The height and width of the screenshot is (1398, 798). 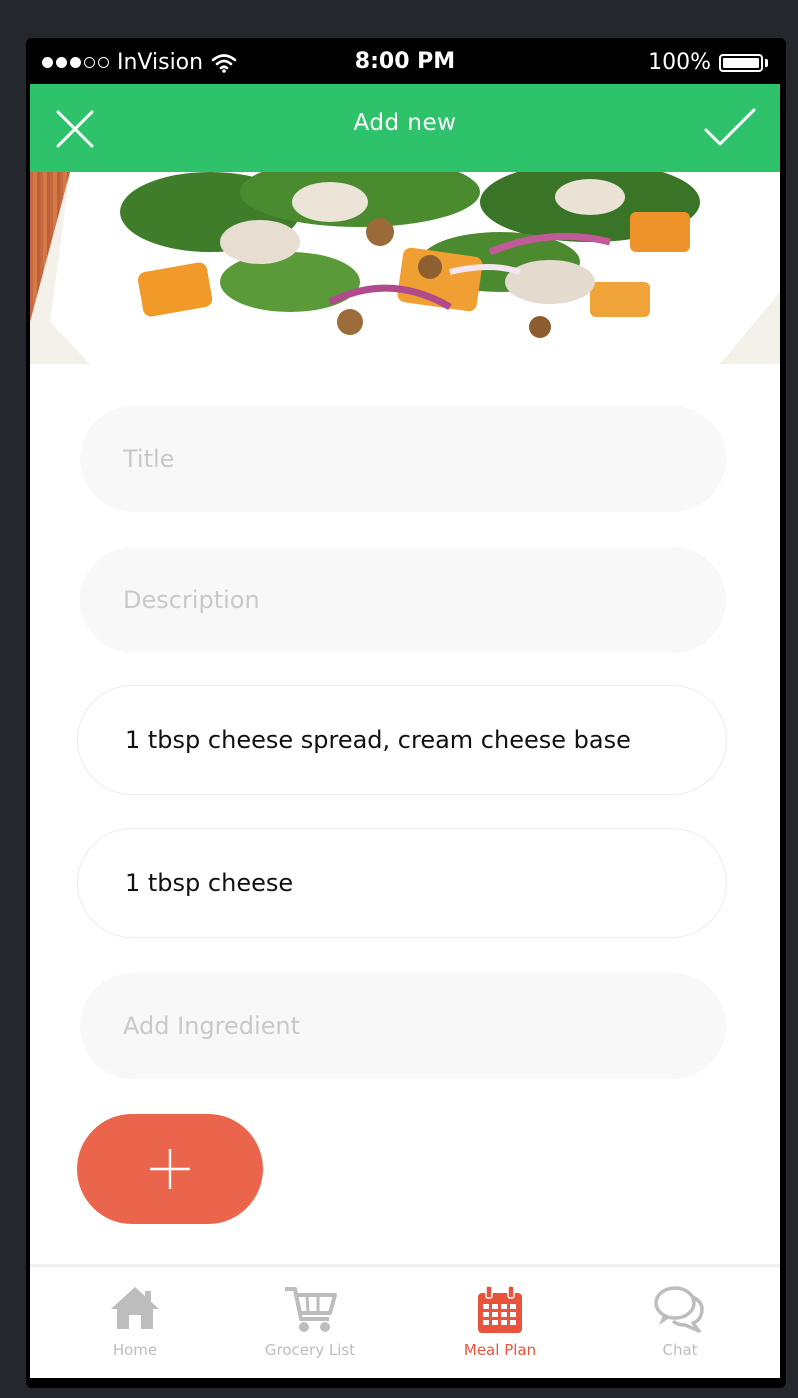 I want to click on recipe-photo, so click(x=405, y=268).